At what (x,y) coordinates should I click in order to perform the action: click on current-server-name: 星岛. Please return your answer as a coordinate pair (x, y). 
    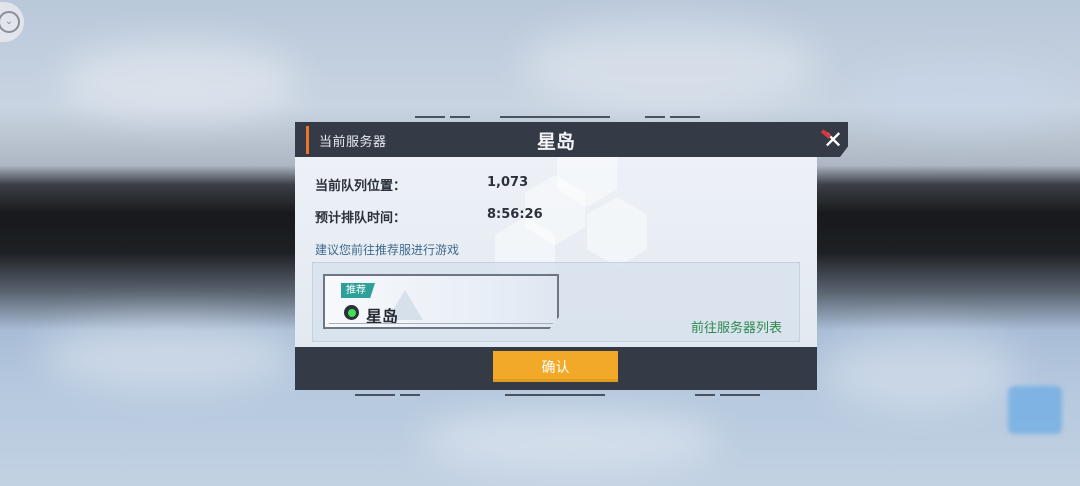
    Looking at the image, I should click on (555, 142).